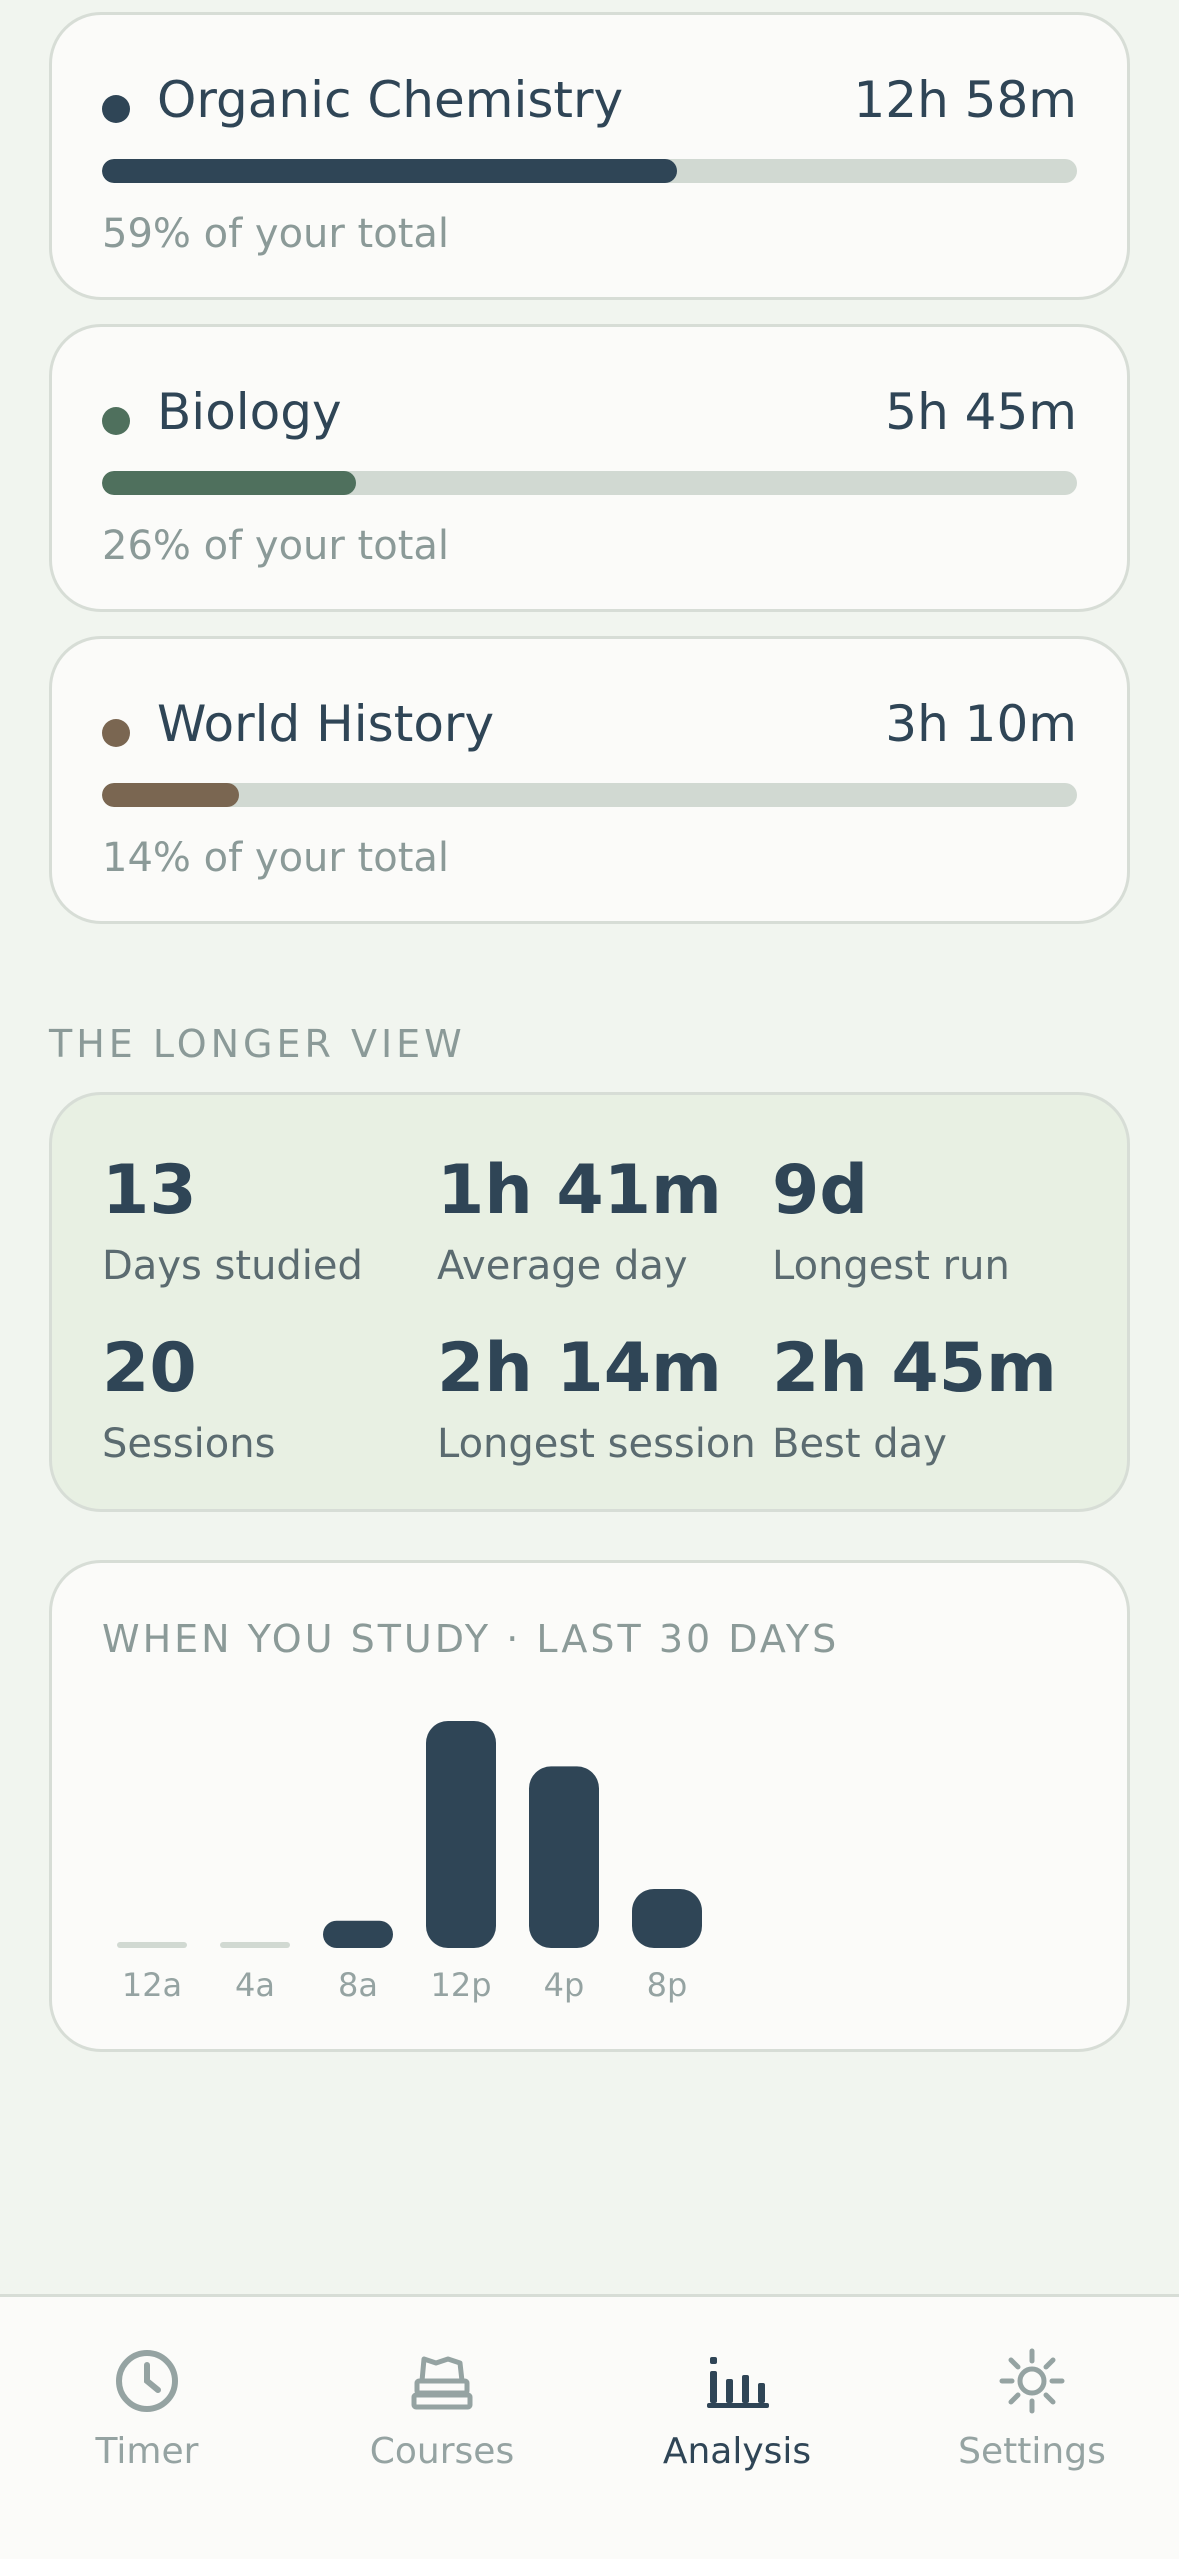  I want to click on course-name: Biology, so click(249, 412).